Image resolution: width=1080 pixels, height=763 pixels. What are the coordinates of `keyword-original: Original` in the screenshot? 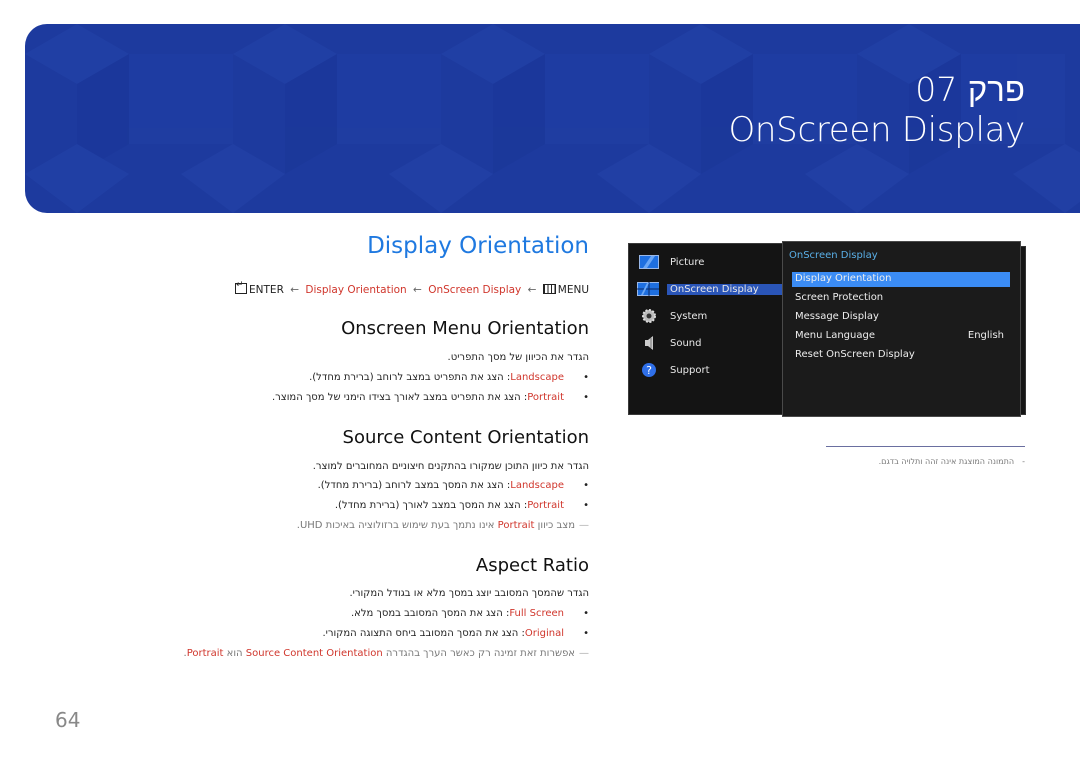 It's located at (544, 633).